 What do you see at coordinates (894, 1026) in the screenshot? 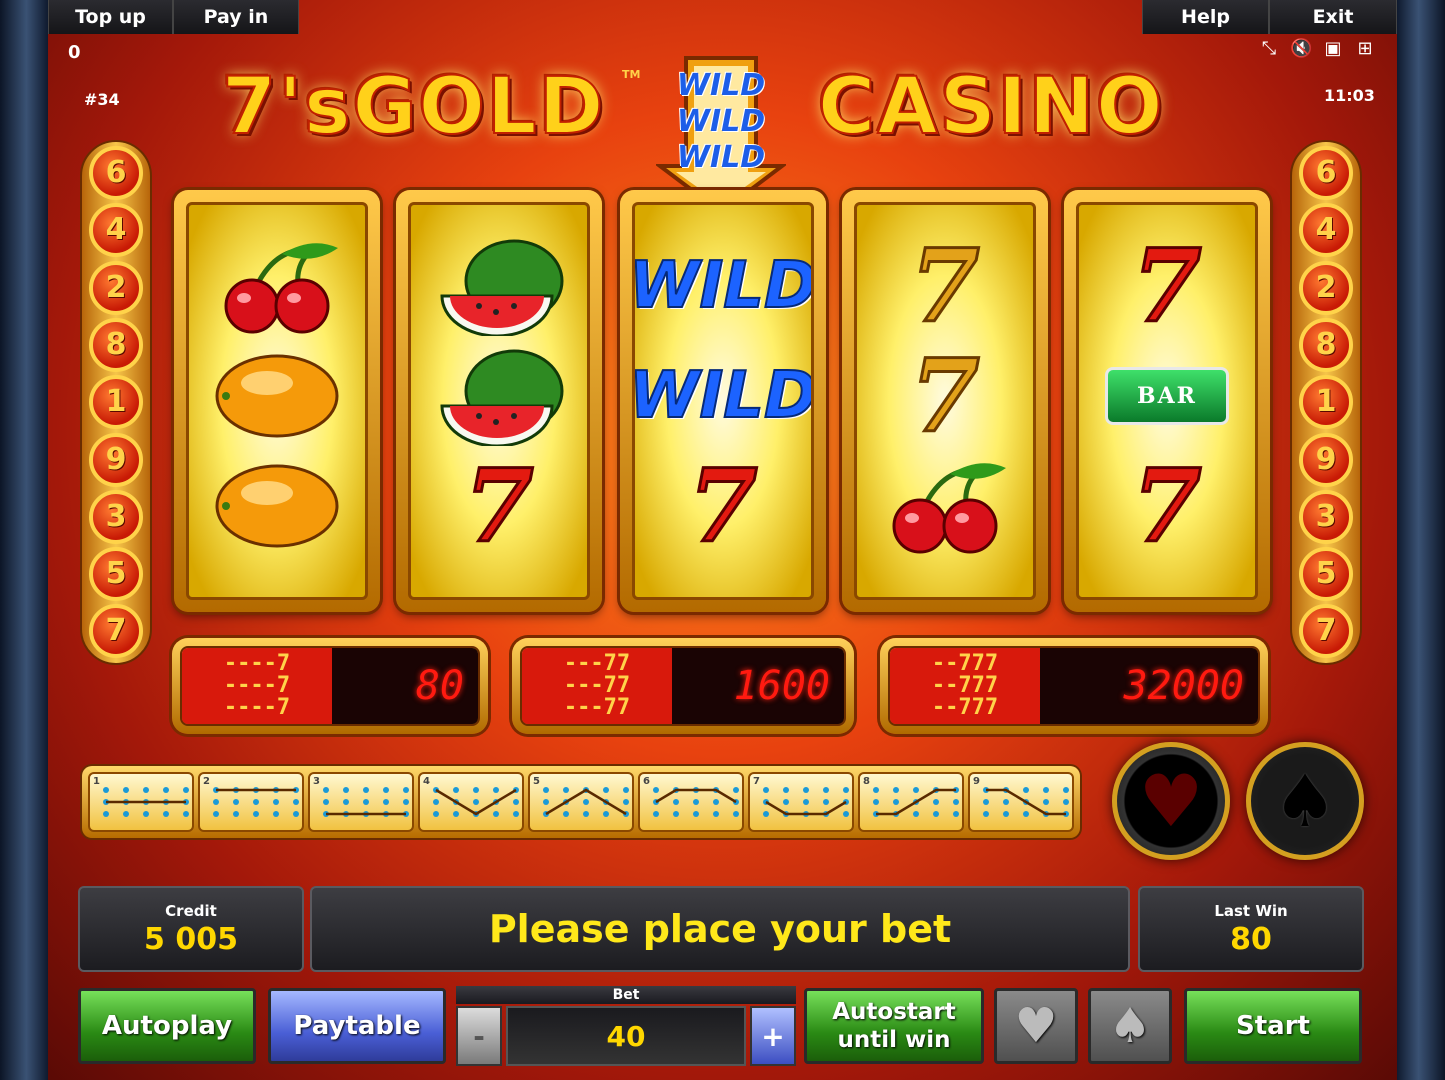
I see `autostart-until-win-button: Autostart until win` at bounding box center [894, 1026].